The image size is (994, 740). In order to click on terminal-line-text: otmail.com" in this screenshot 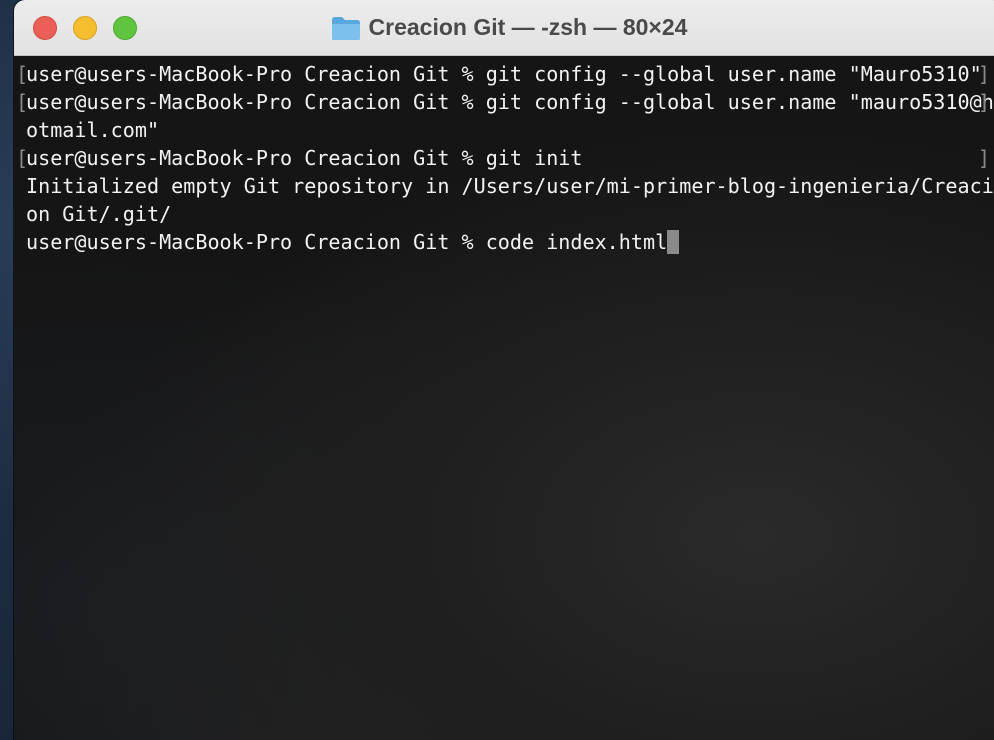, I will do `click(93, 130)`.